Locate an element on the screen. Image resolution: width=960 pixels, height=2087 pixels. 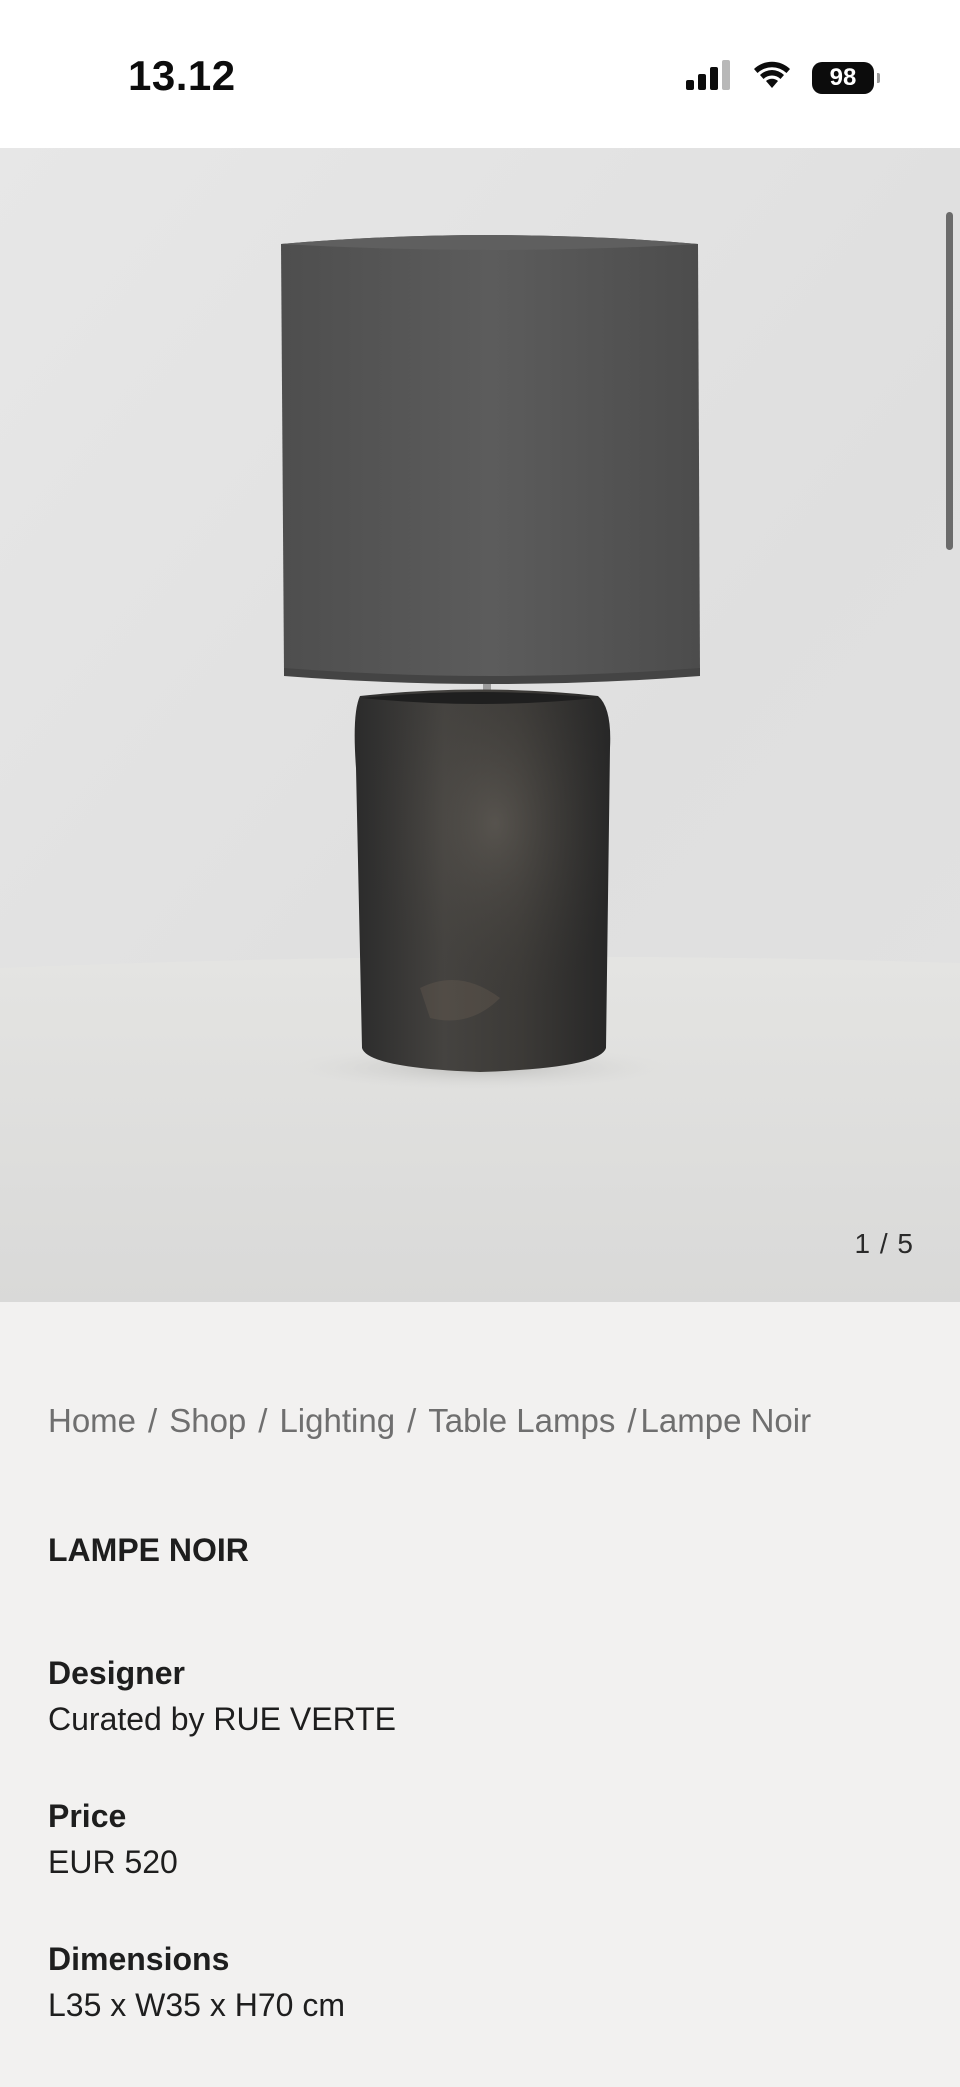
price-label: Price is located at coordinates (87, 1816).